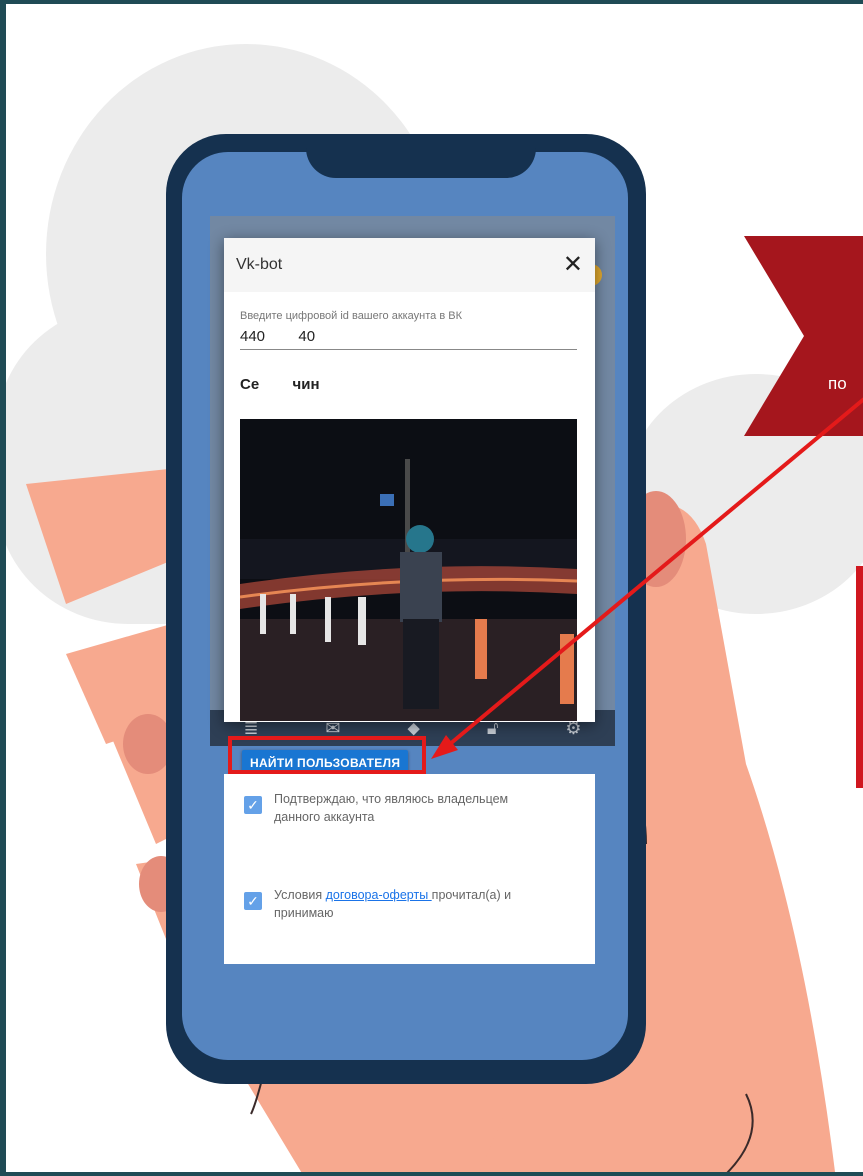 The height and width of the screenshot is (1176, 863). I want to click on red-banner-shape, so click(803, 336).